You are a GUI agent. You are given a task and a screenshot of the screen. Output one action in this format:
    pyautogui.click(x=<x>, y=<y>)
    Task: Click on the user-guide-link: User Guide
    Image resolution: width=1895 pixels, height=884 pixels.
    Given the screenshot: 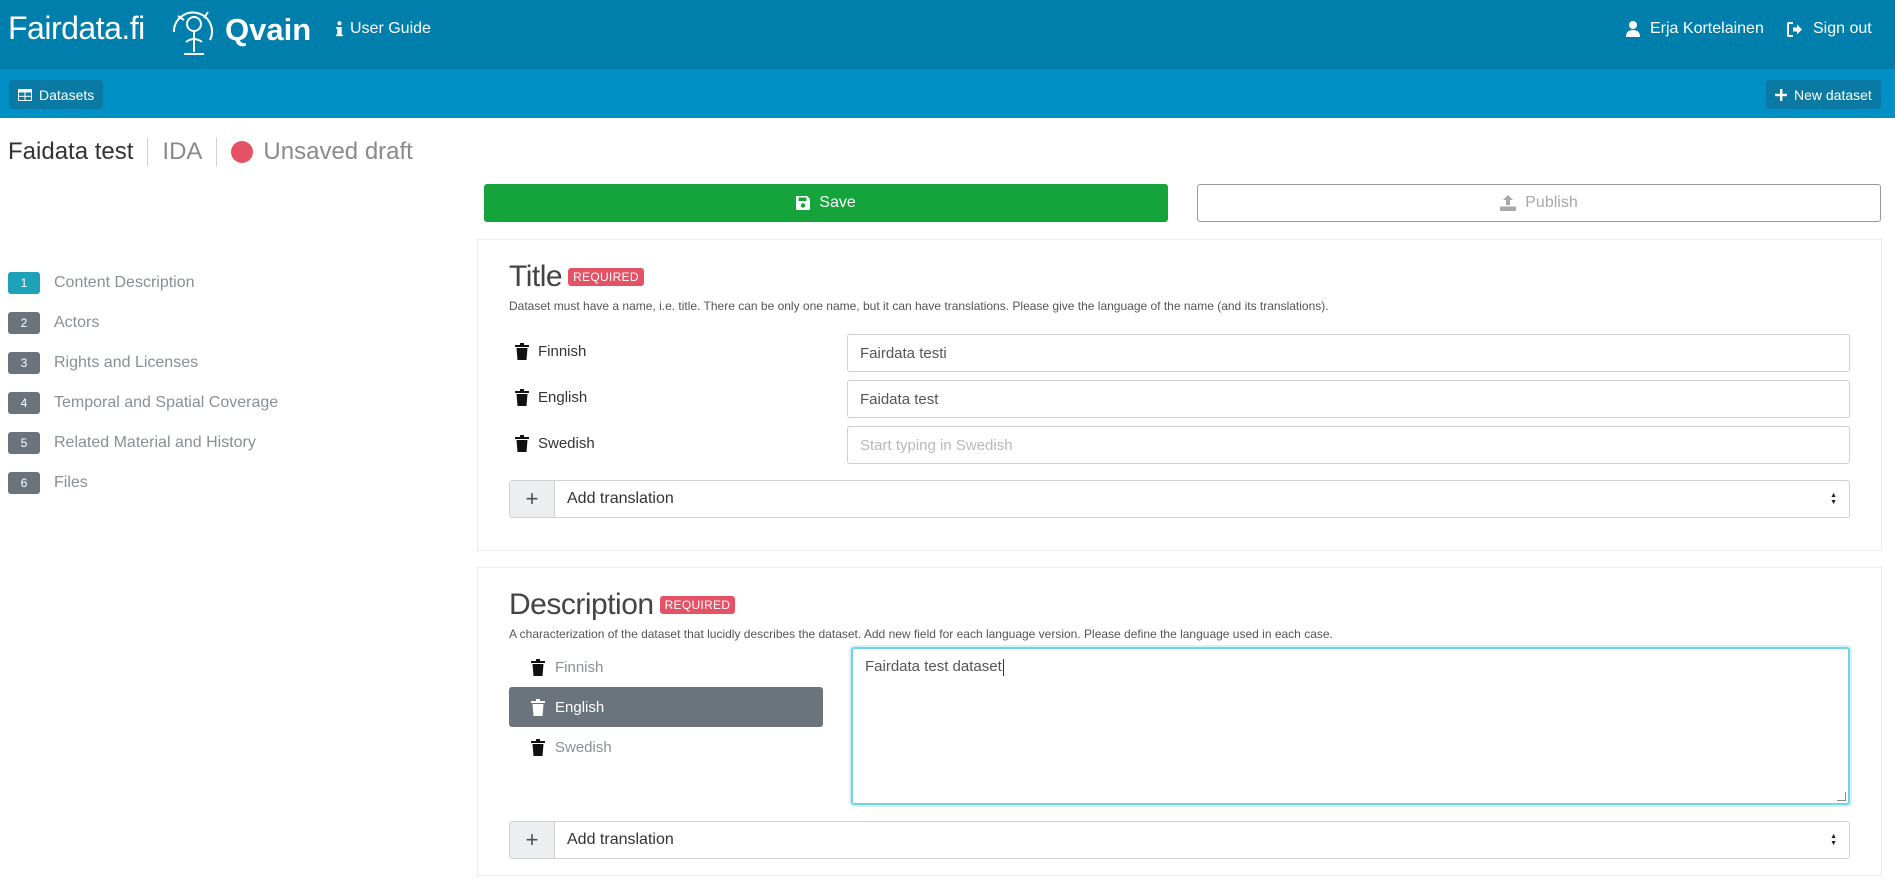 What is the action you would take?
    pyautogui.click(x=383, y=29)
    